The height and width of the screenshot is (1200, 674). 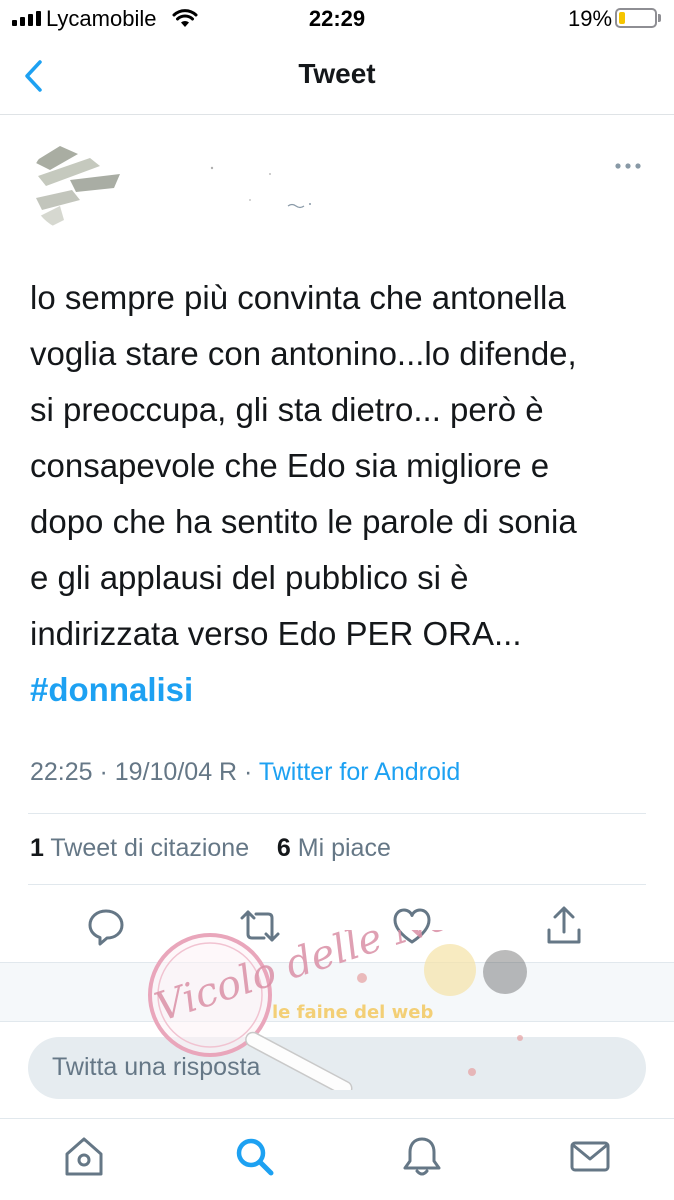 I want to click on quote-label: Tweet di citazione, so click(x=146, y=848).